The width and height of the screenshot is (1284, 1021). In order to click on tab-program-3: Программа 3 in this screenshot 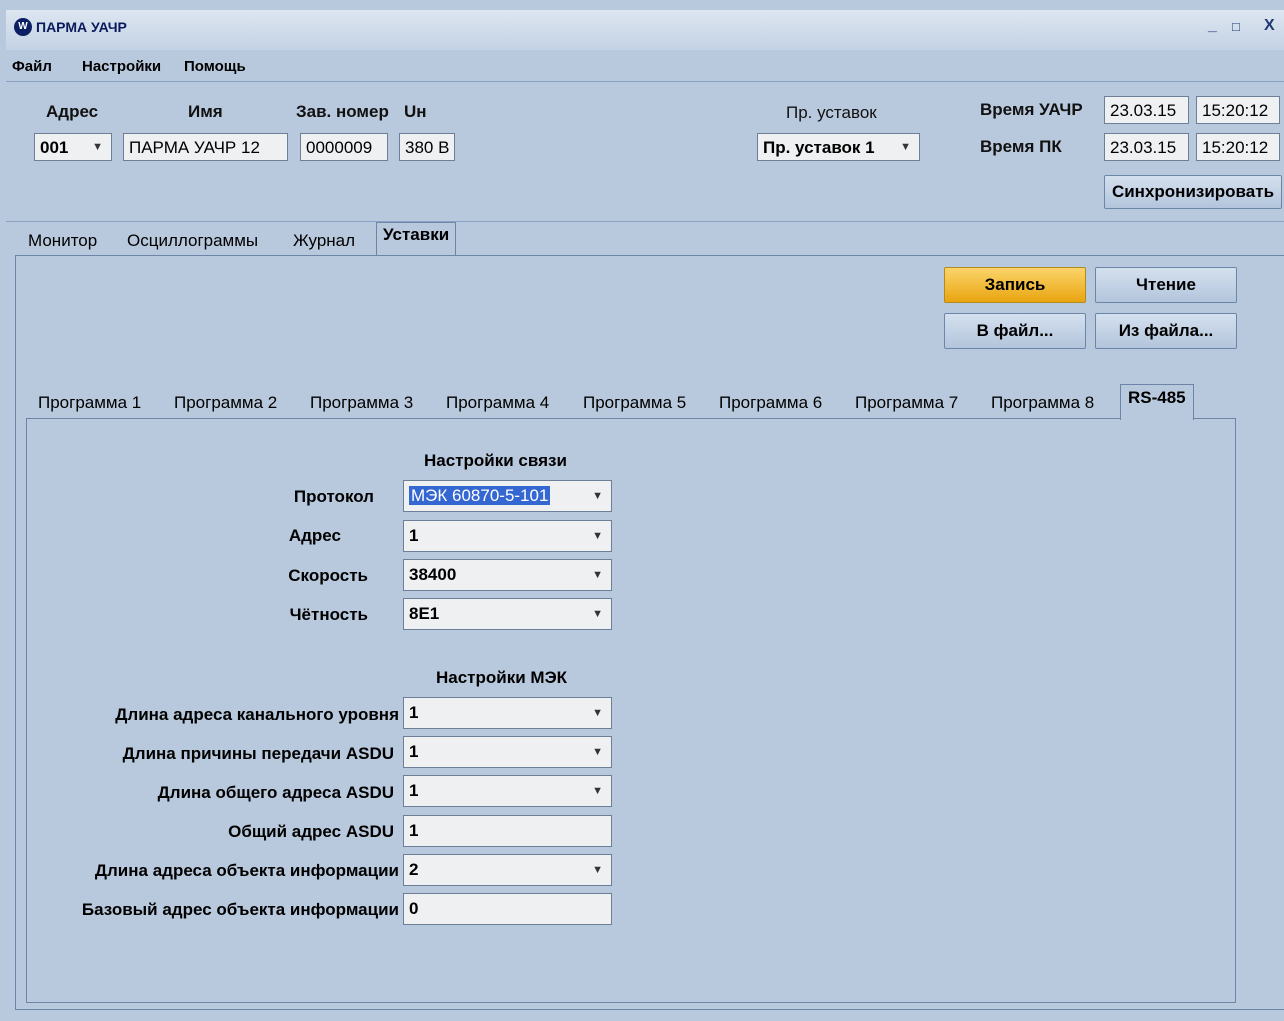, I will do `click(361, 403)`.